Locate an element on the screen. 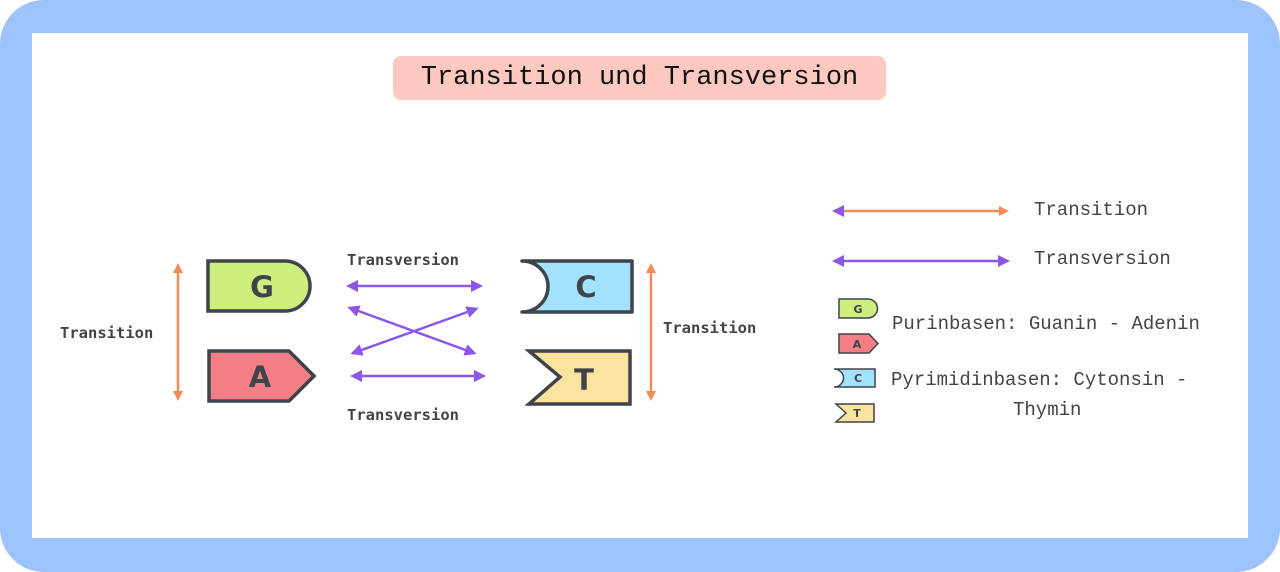 The image size is (1280, 572). left-transition-label: Transition is located at coordinates (107, 333).